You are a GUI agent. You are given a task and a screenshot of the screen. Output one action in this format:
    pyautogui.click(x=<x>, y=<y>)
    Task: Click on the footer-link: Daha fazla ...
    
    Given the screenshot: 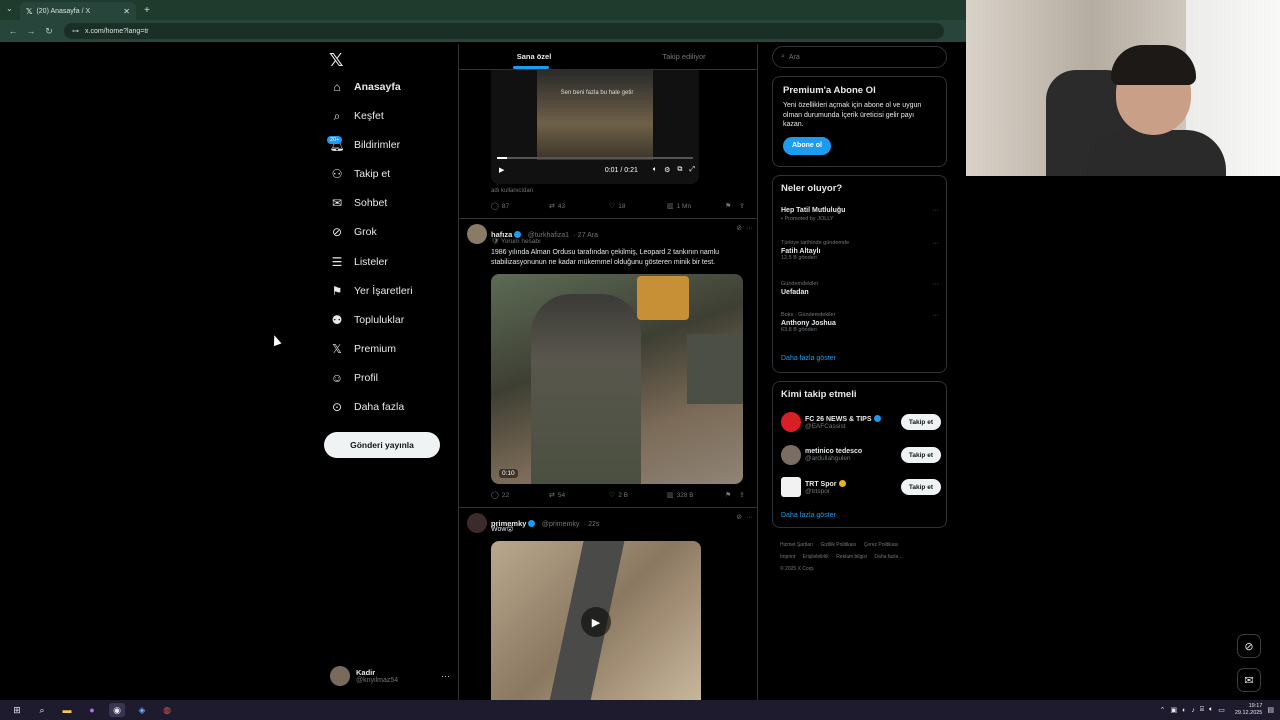 What is the action you would take?
    pyautogui.click(x=888, y=557)
    